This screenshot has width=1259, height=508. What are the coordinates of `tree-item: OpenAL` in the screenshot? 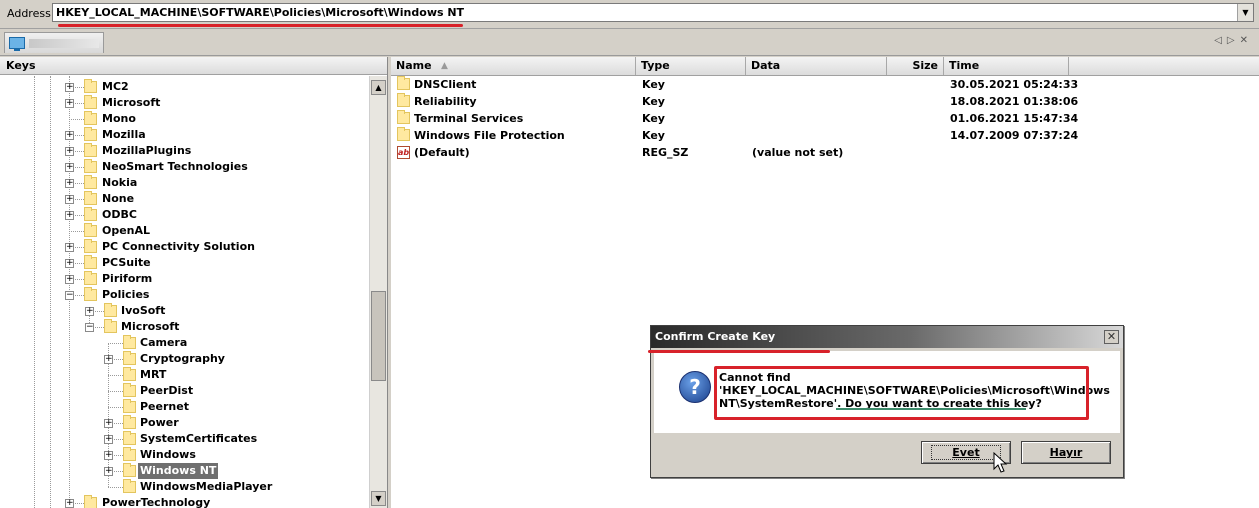 It's located at (183, 231).